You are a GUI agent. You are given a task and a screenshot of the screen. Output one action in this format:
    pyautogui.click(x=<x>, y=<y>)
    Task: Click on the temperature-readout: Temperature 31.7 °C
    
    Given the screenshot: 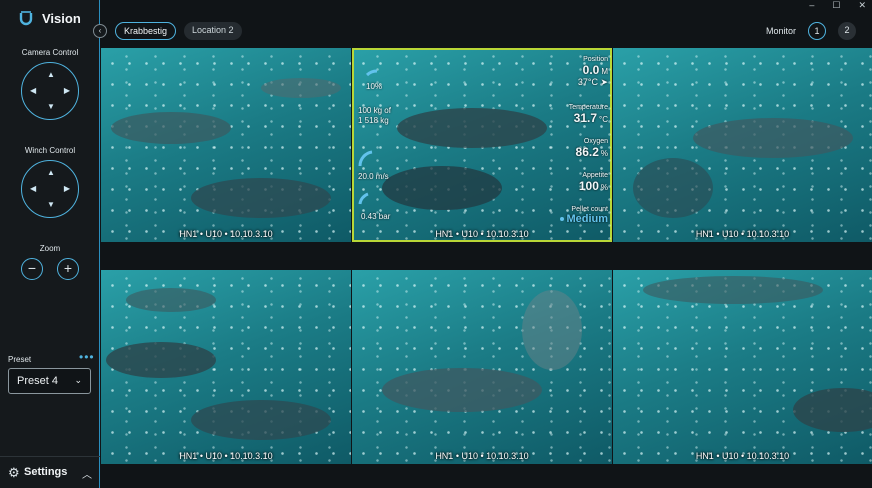 What is the action you would take?
    pyautogui.click(x=588, y=114)
    